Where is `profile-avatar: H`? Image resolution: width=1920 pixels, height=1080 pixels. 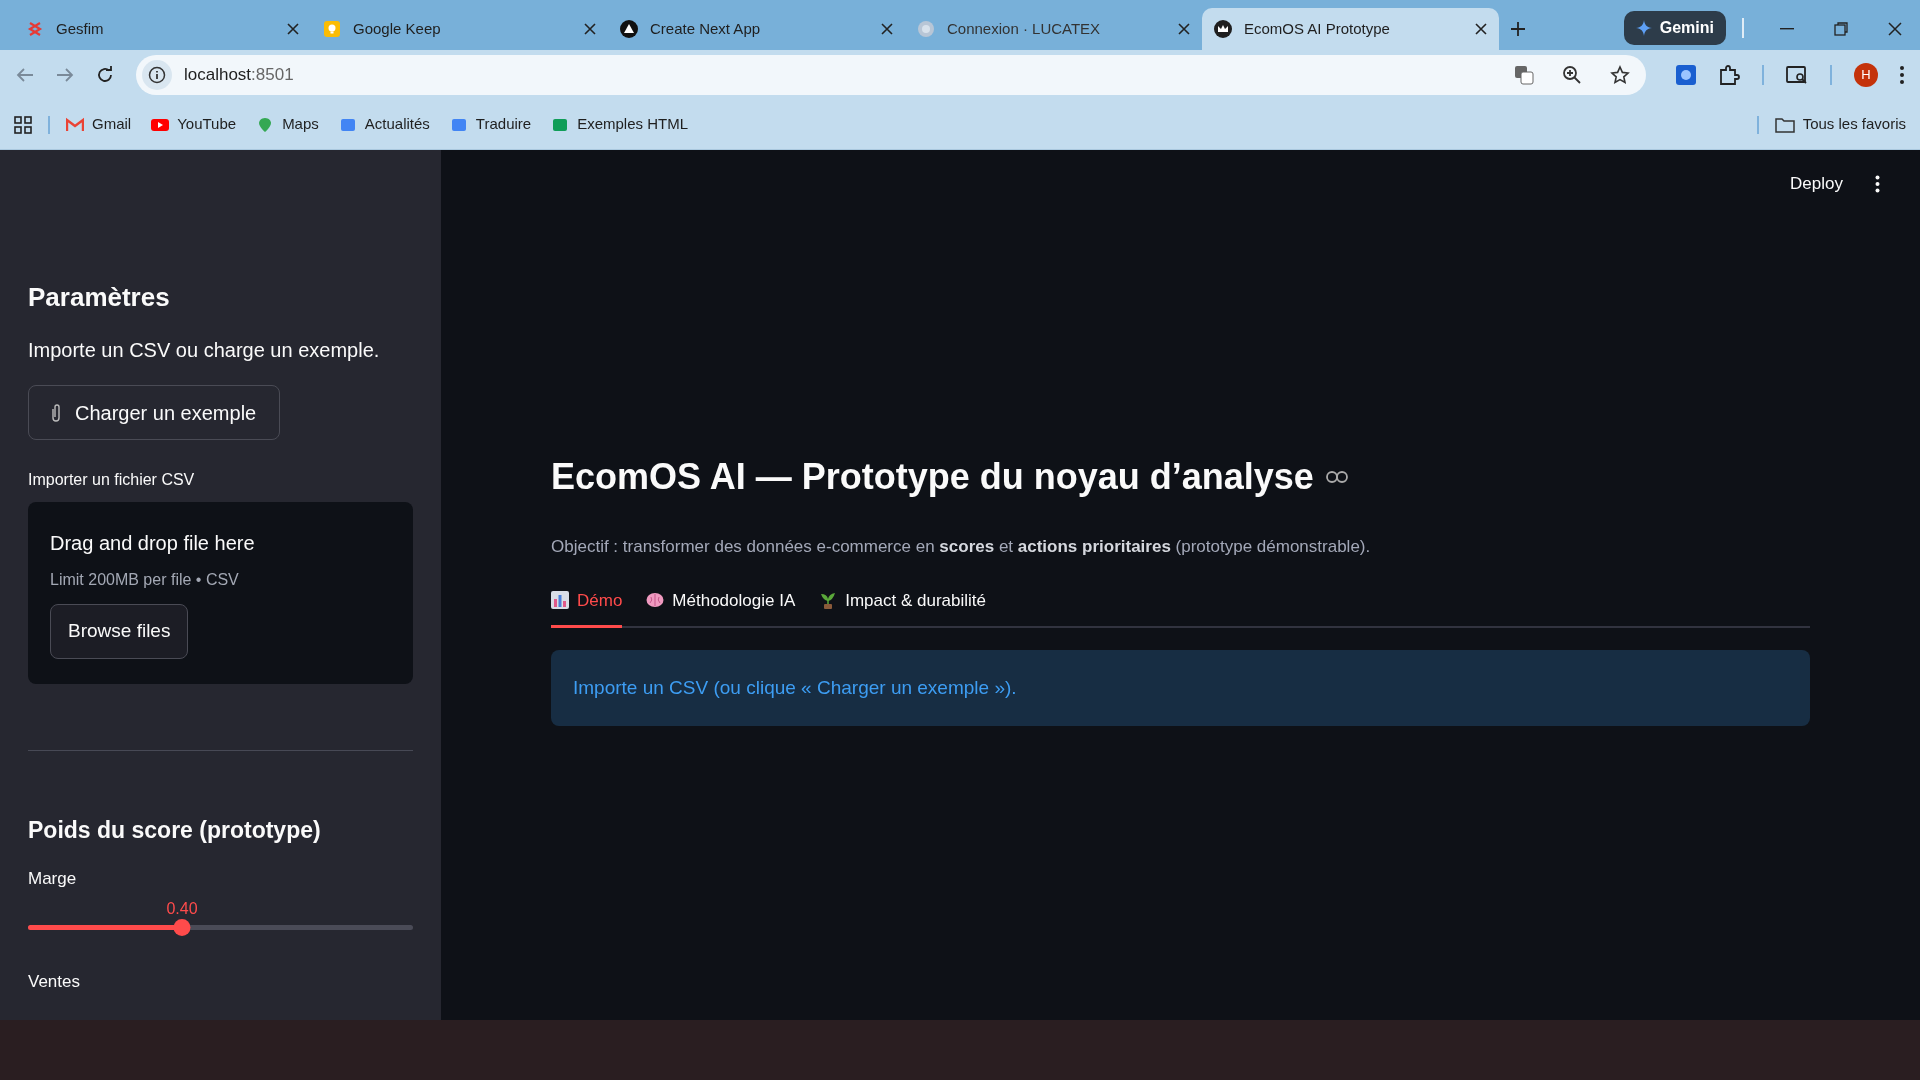 profile-avatar: H is located at coordinates (1866, 75).